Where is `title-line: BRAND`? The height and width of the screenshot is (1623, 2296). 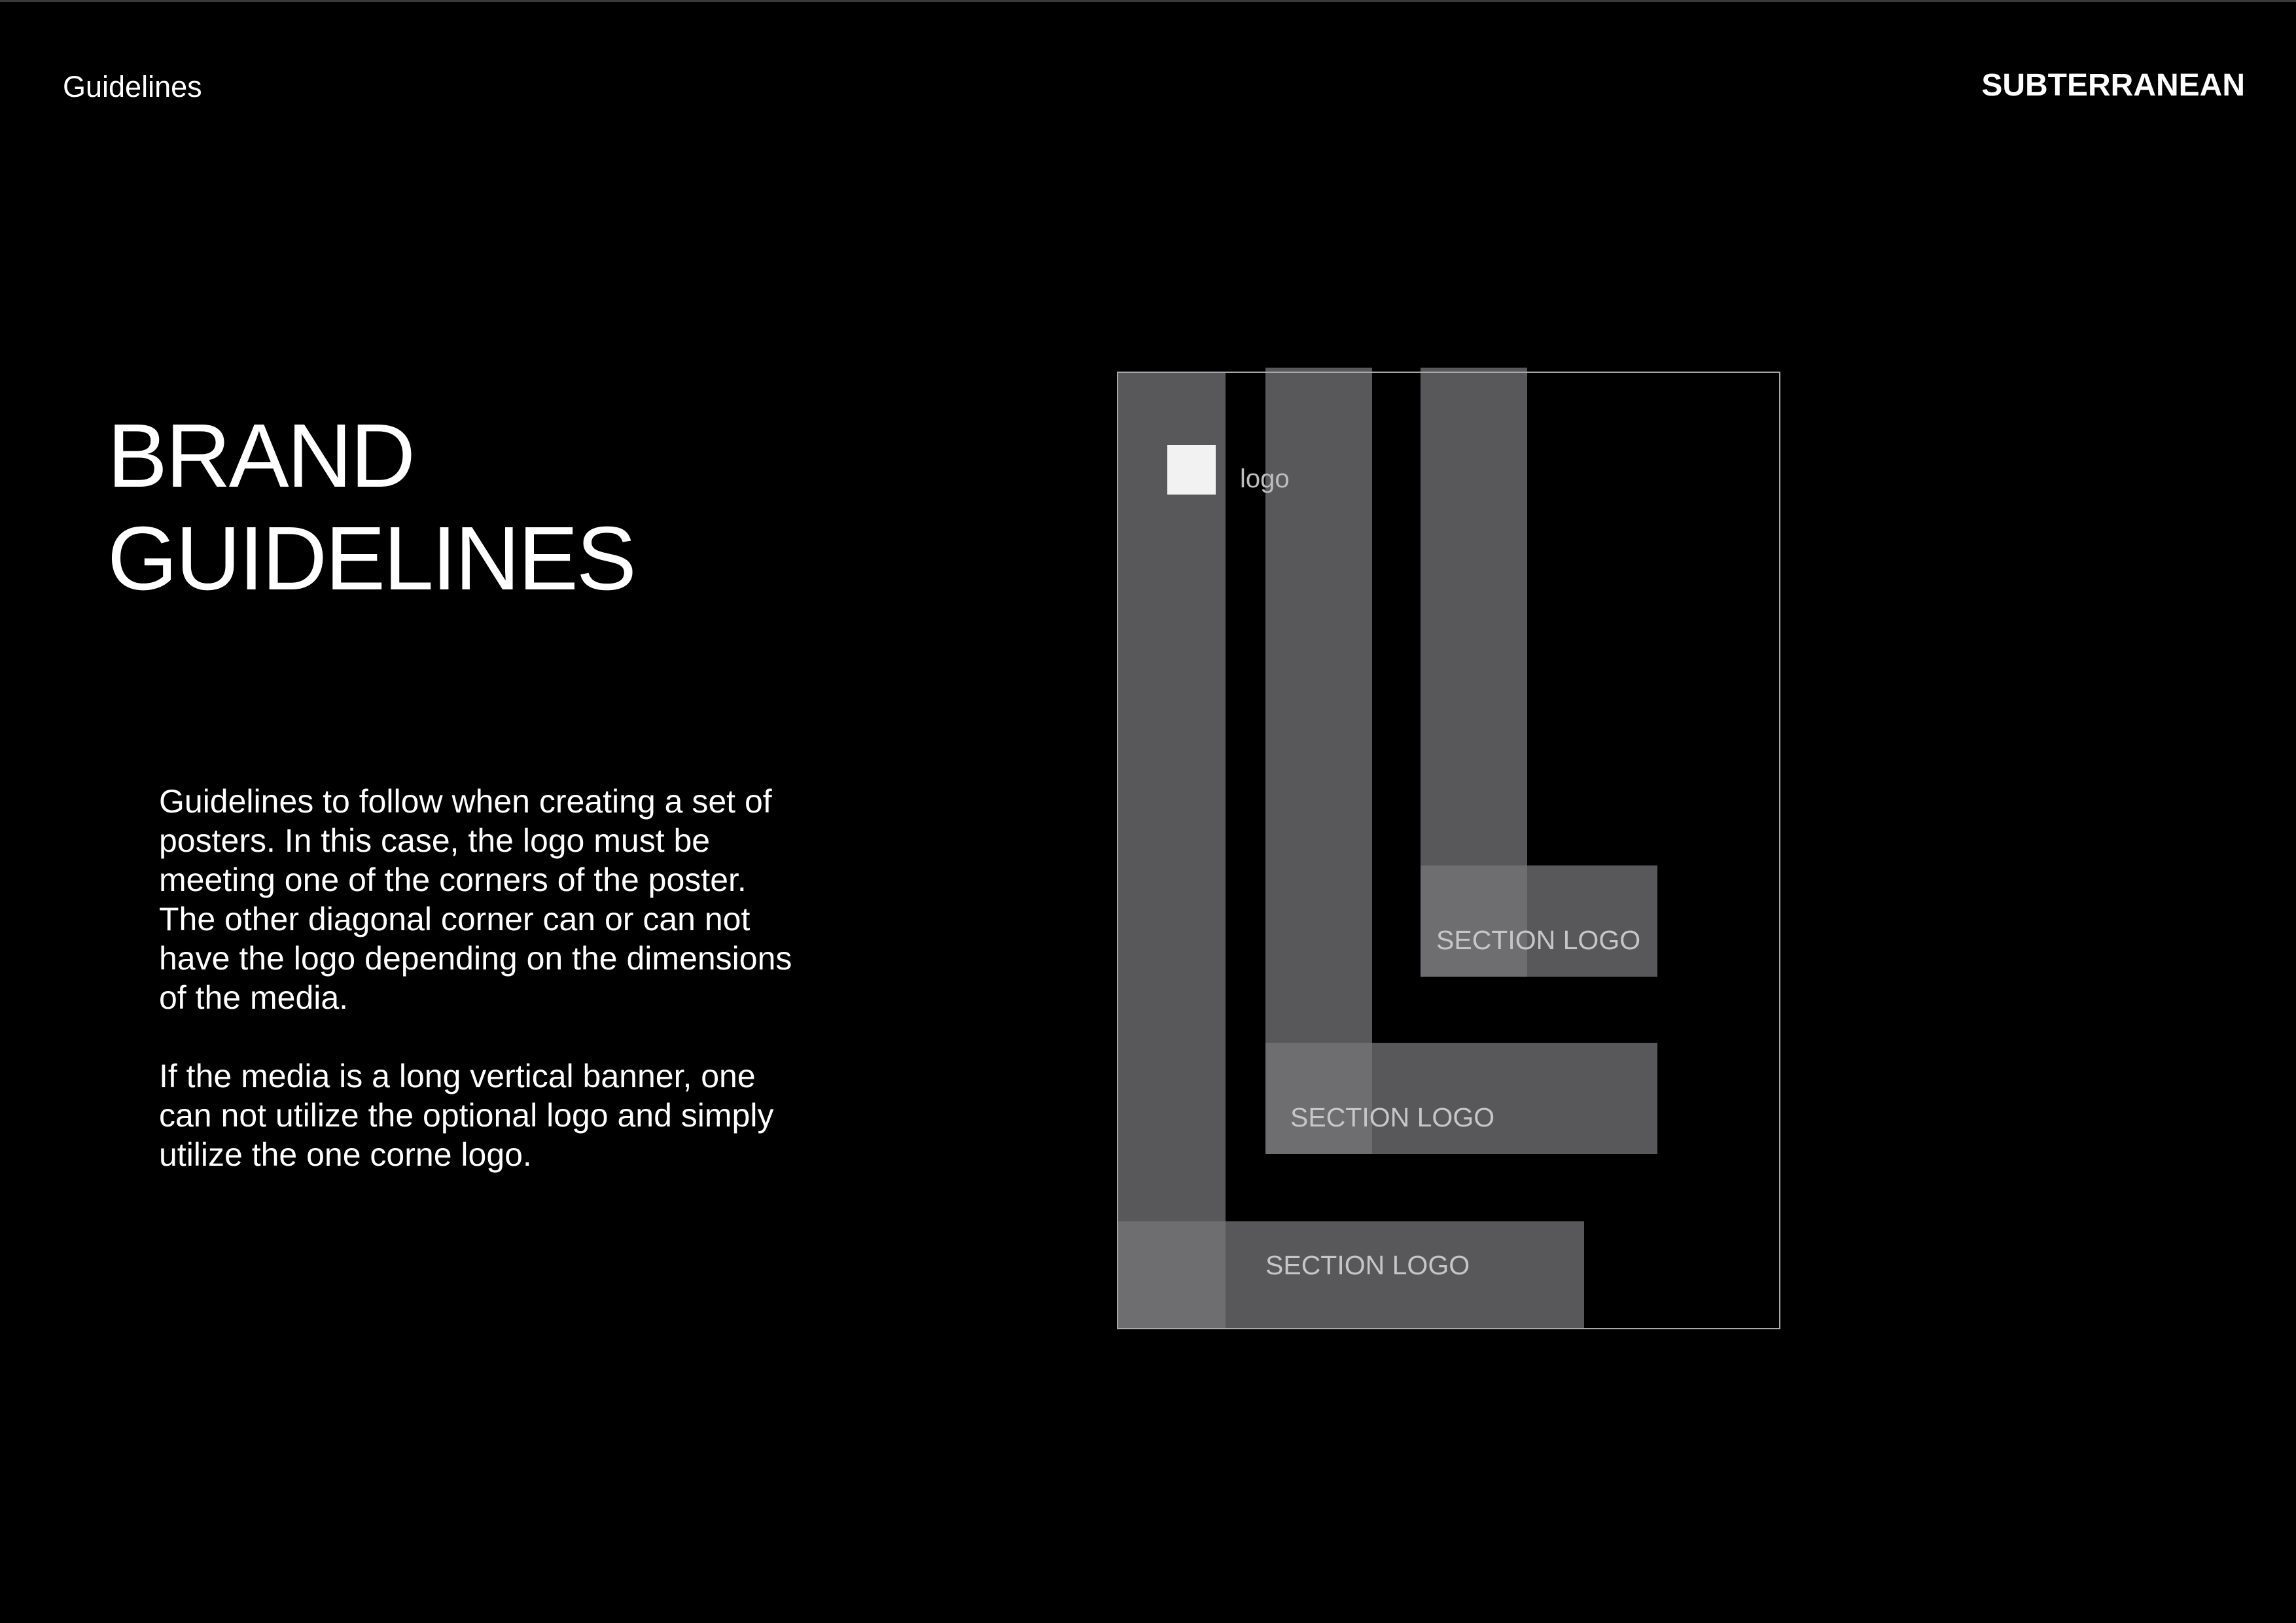 title-line: BRAND is located at coordinates (261, 456).